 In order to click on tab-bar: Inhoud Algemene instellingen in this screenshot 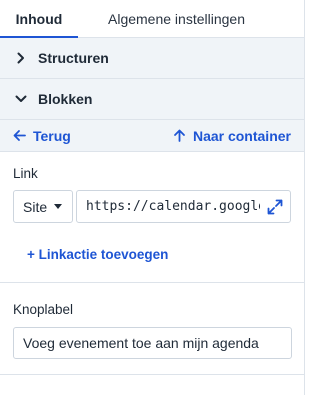, I will do `click(152, 19)`.